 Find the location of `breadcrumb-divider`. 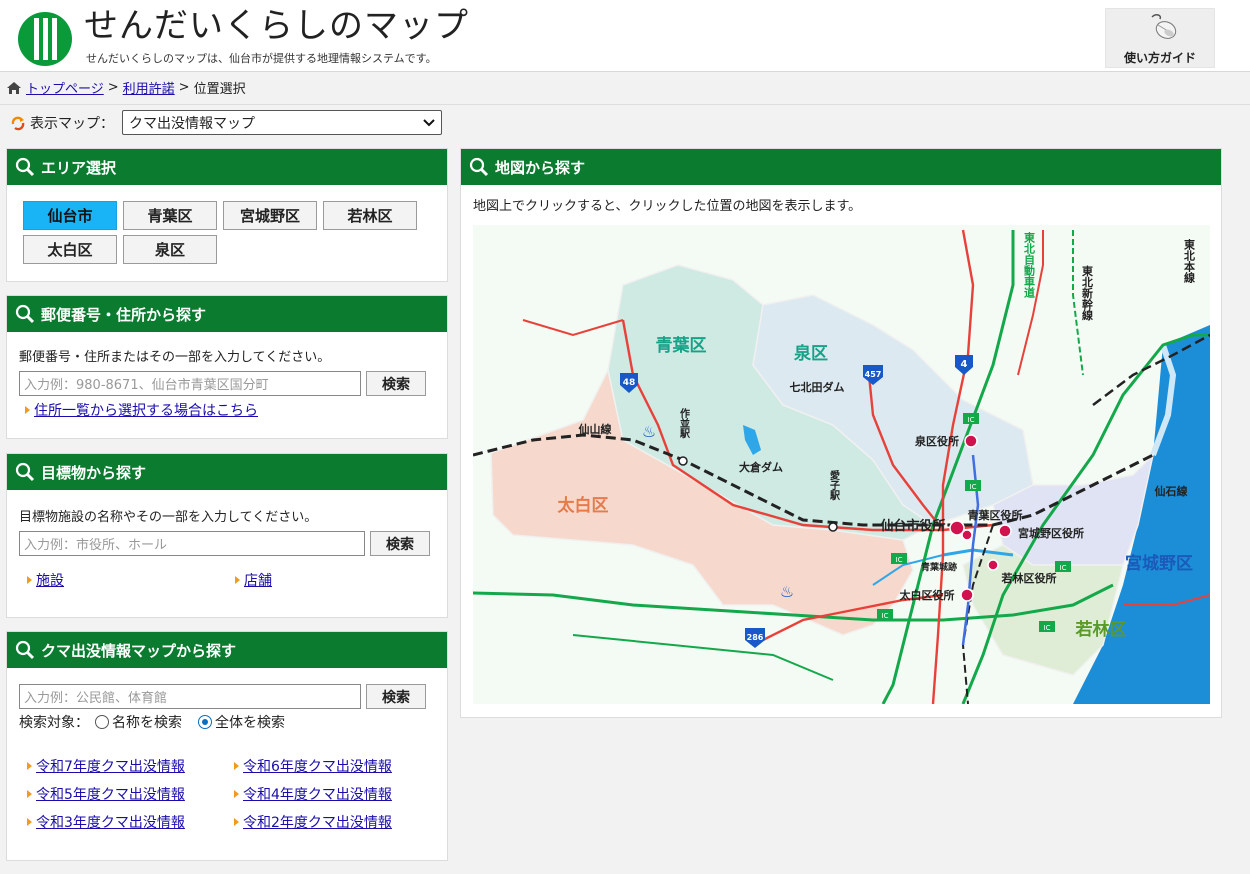

breadcrumb-divider is located at coordinates (625, 104).